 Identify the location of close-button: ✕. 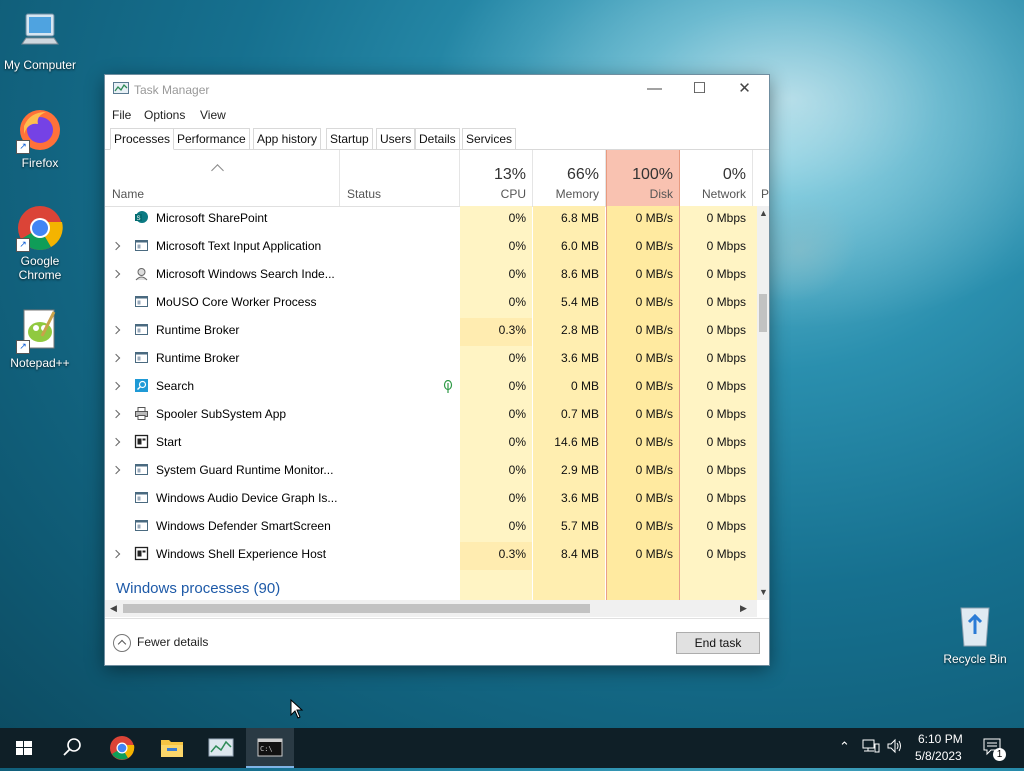
(744, 90).